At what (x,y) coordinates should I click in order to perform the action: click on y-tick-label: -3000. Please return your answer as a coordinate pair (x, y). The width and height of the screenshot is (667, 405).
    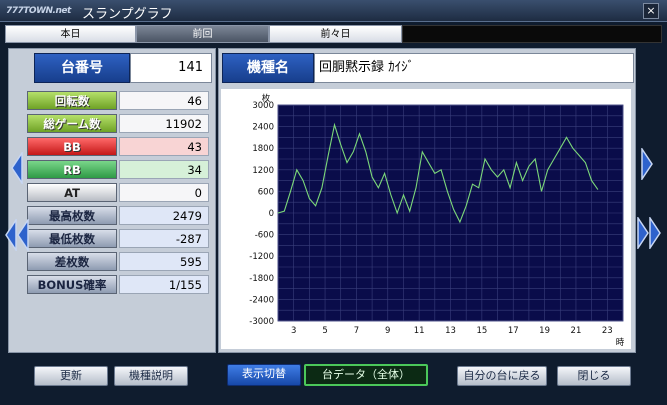
    Looking at the image, I should click on (261, 322).